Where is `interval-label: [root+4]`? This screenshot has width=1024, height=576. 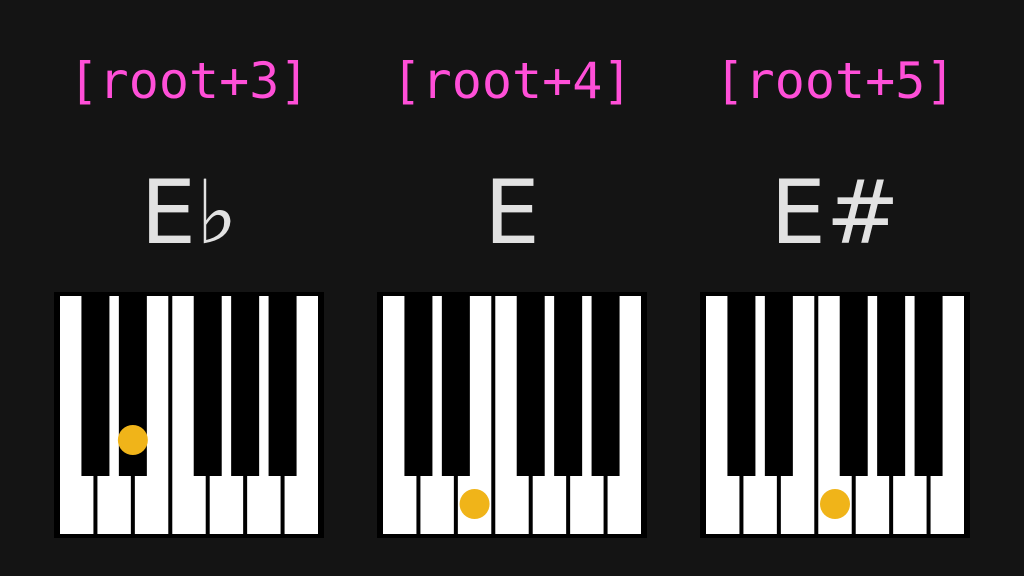
interval-label: [root+4] is located at coordinates (512, 81).